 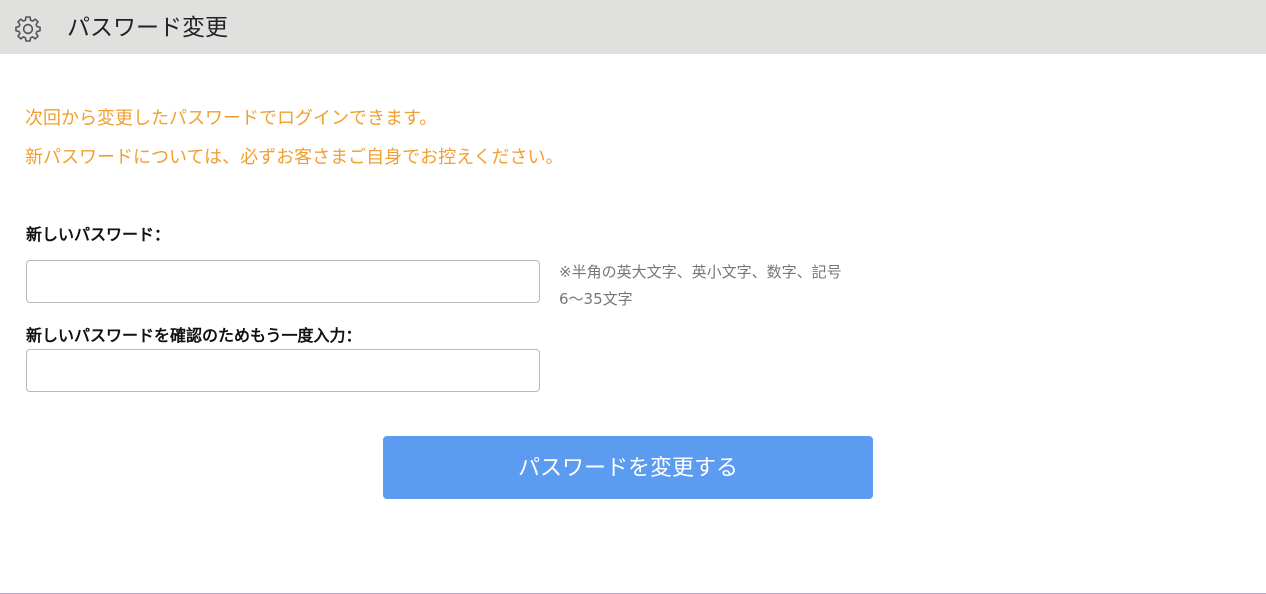 What do you see at coordinates (700, 272) in the screenshot?
I see `password-rule-hint: ※半角の英大文字、英小文字、数字、記号` at bounding box center [700, 272].